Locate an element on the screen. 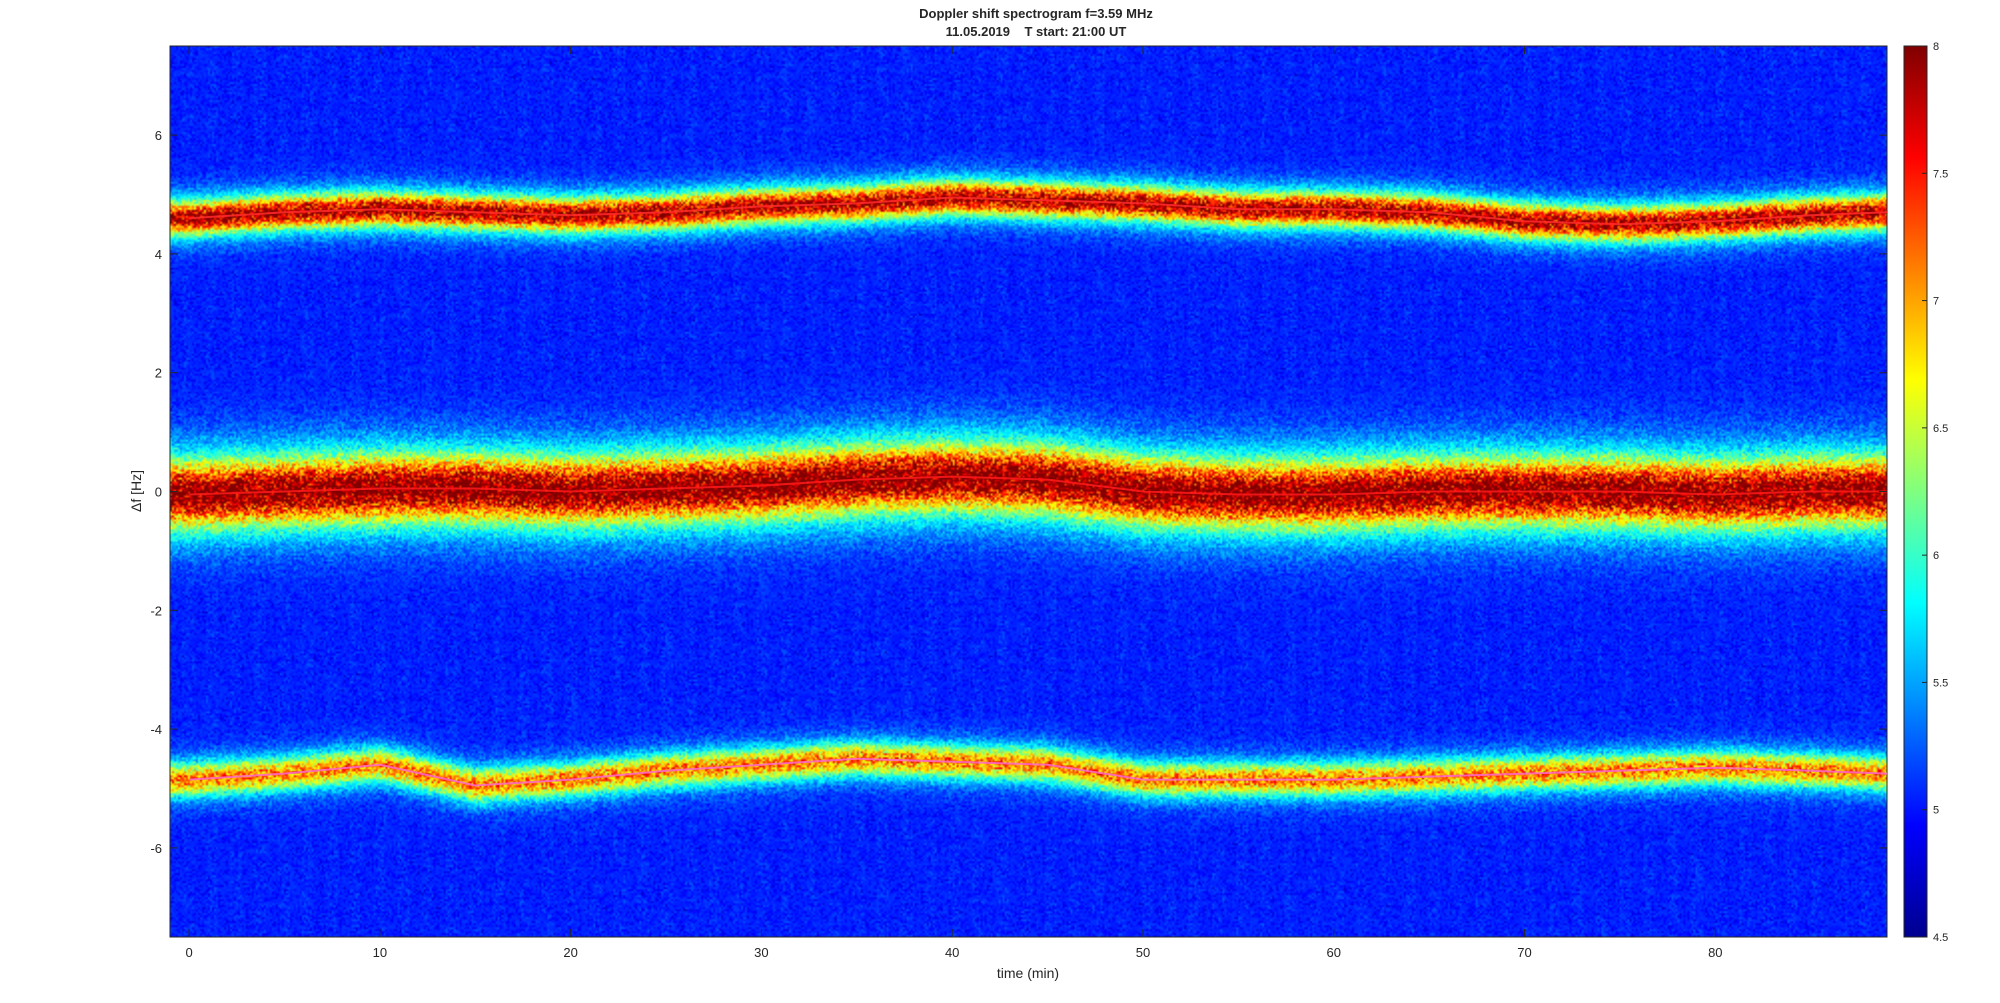 The image size is (2000, 1003). colorbar-tick-label: 5.5 is located at coordinates (1940, 683).